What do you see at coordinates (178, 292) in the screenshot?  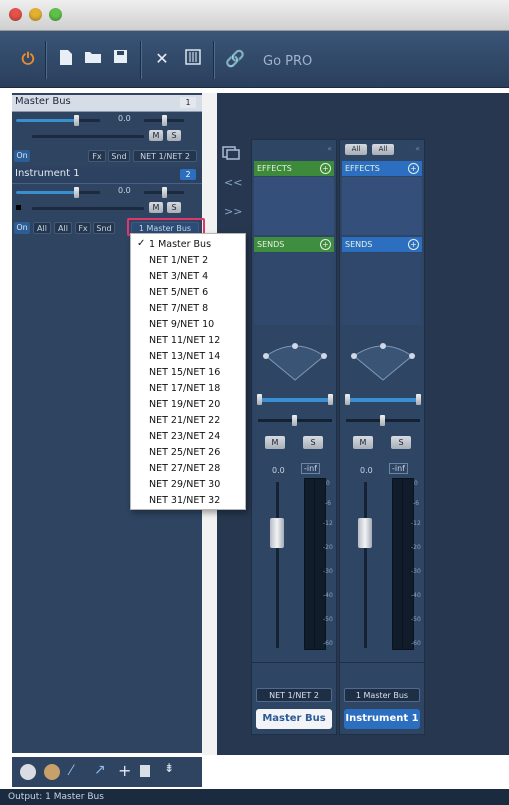 I see `menu-item: NET 5/NET 6` at bounding box center [178, 292].